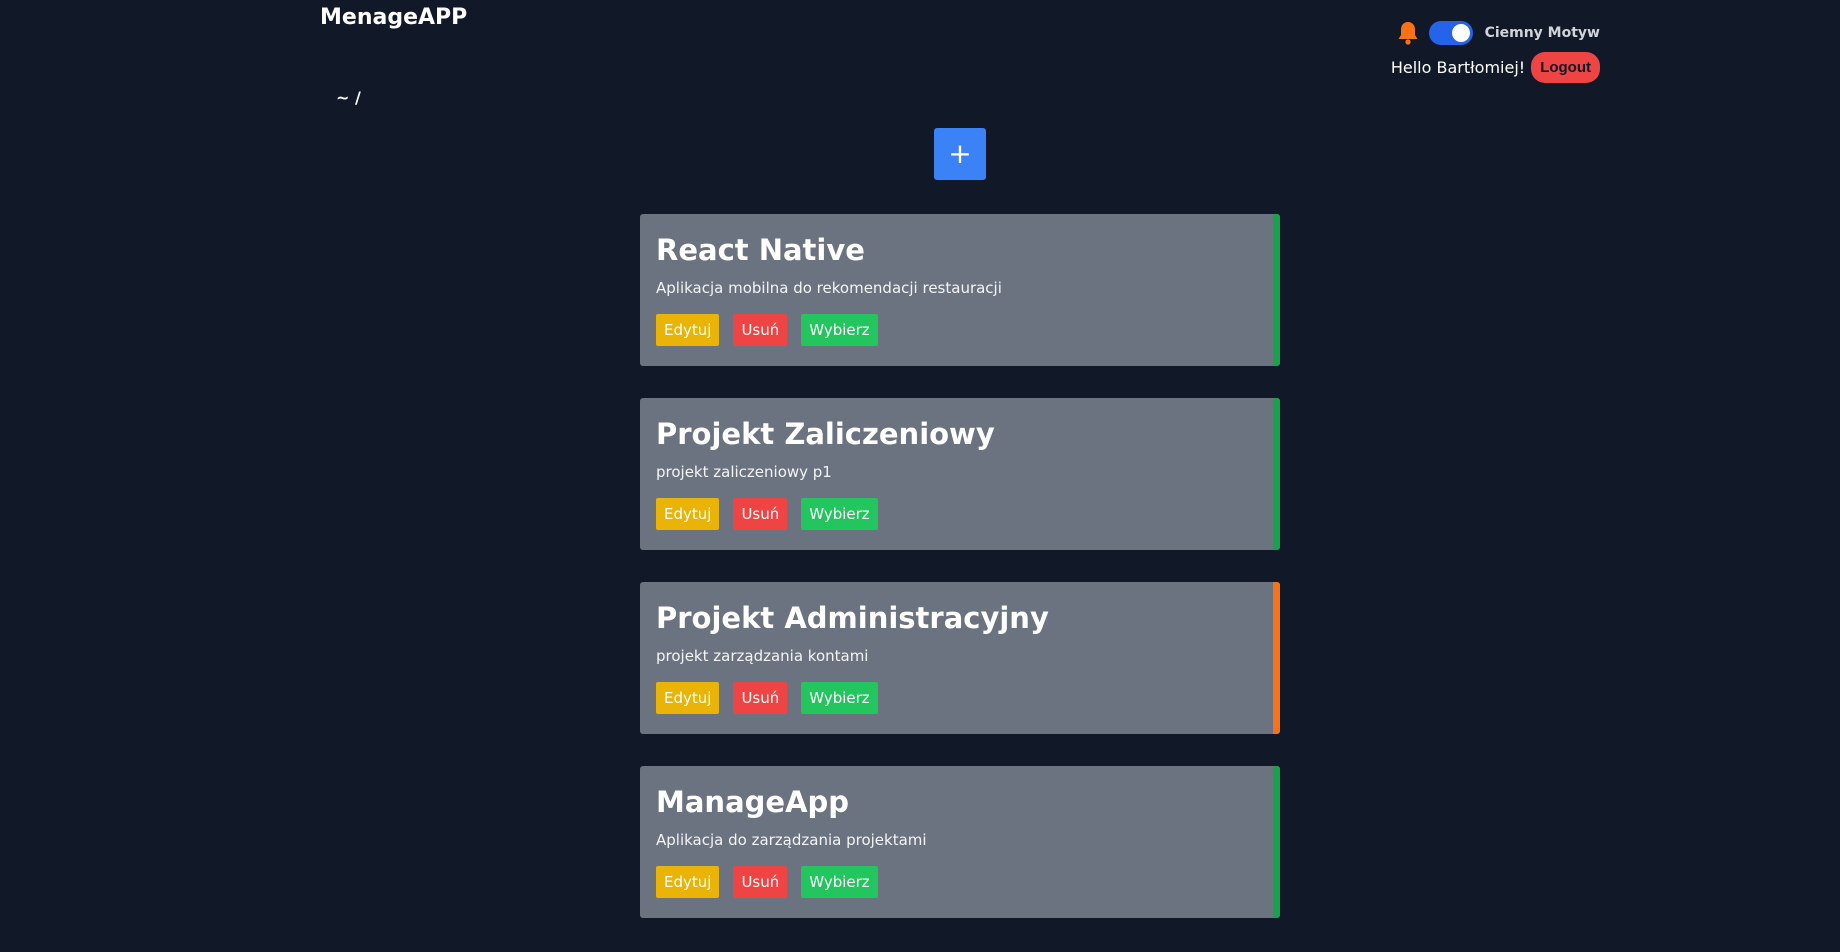 The image size is (1840, 952). What do you see at coordinates (852, 618) in the screenshot?
I see `project-title: Projekt Administracyjny` at bounding box center [852, 618].